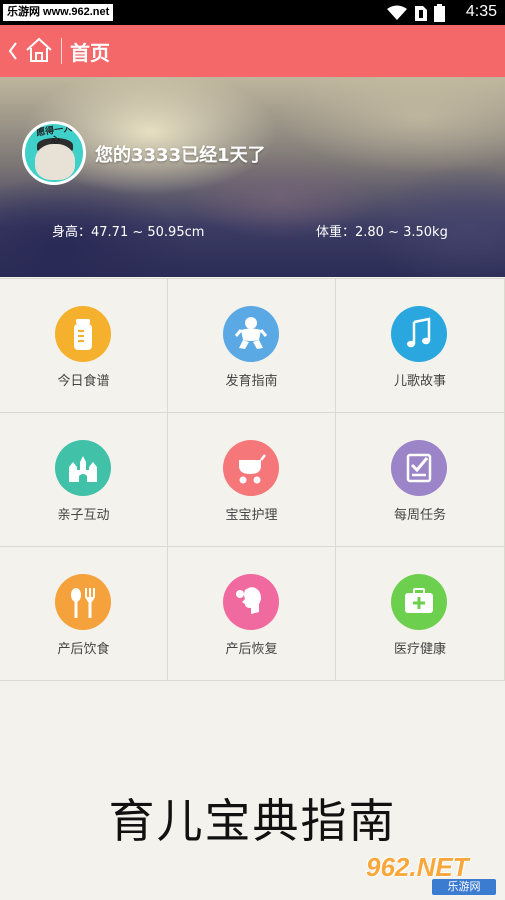 This screenshot has height=900, width=505. Describe the element at coordinates (61, 51) in the screenshot. I see `title-divider` at that location.